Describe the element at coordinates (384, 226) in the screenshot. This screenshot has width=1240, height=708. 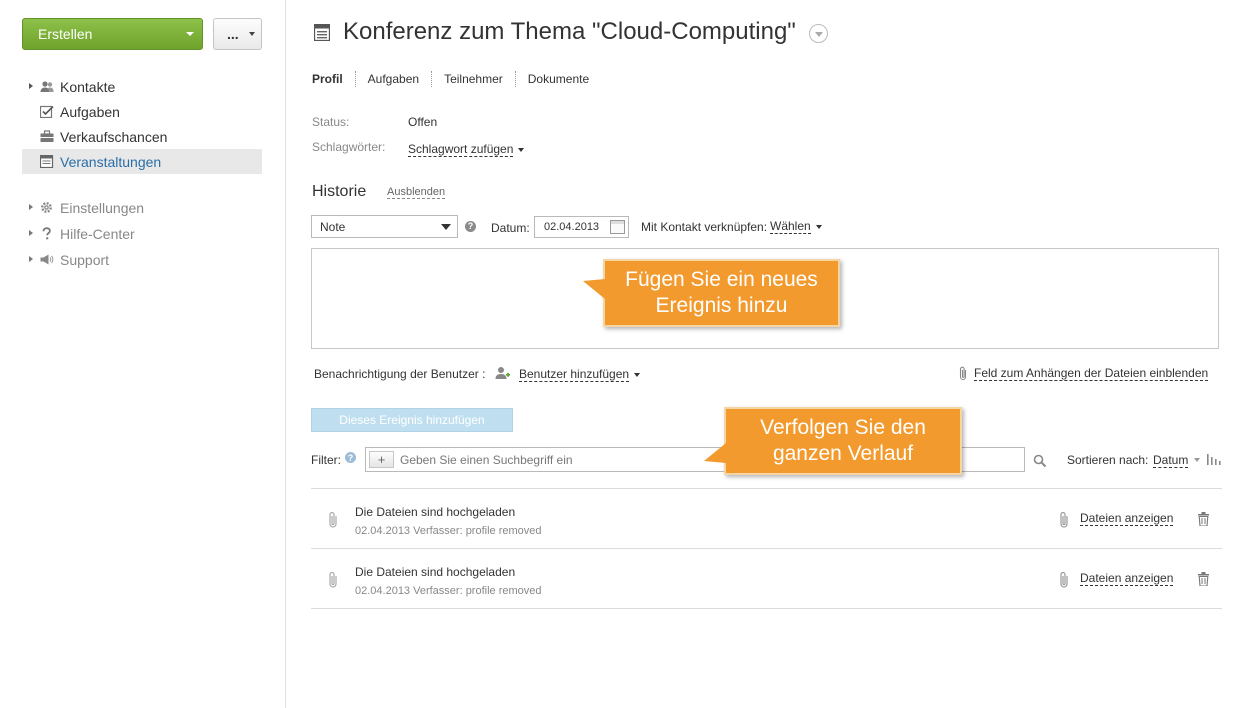
I see `event-type-select: Note` at that location.